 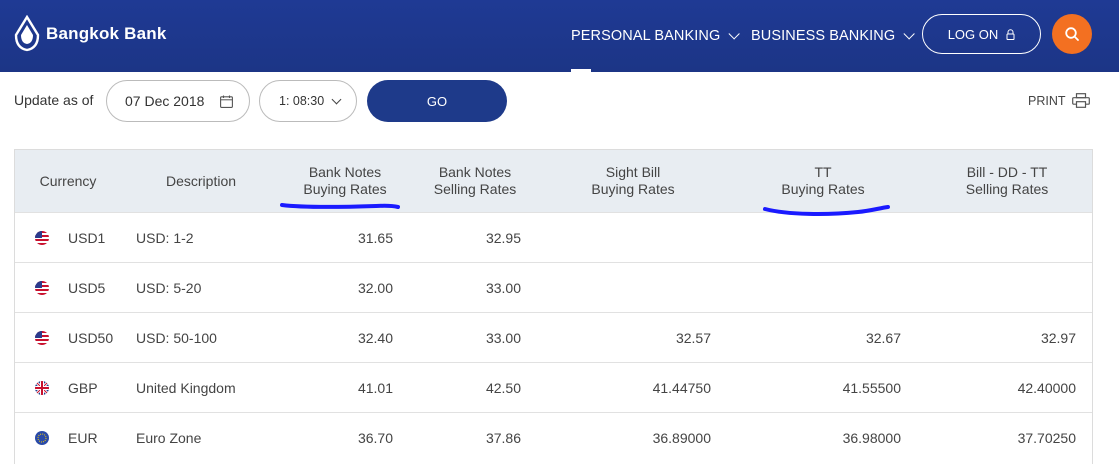 What do you see at coordinates (503, 438) in the screenshot?
I see `cell-bn-sell: 37.86` at bounding box center [503, 438].